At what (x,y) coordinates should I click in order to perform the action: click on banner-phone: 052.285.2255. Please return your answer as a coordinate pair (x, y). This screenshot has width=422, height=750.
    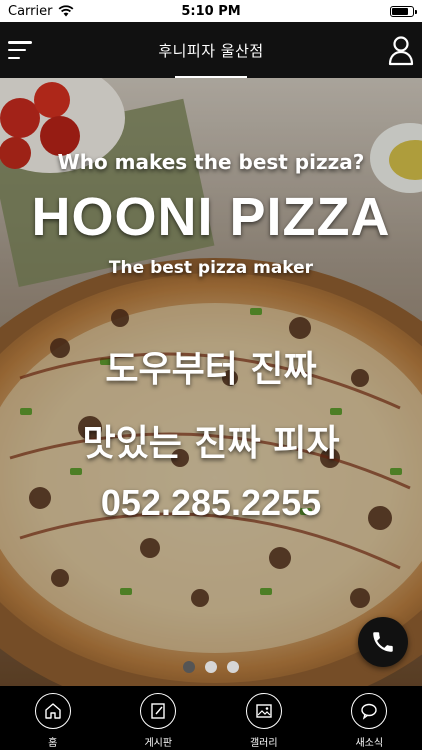
    Looking at the image, I should click on (211, 502).